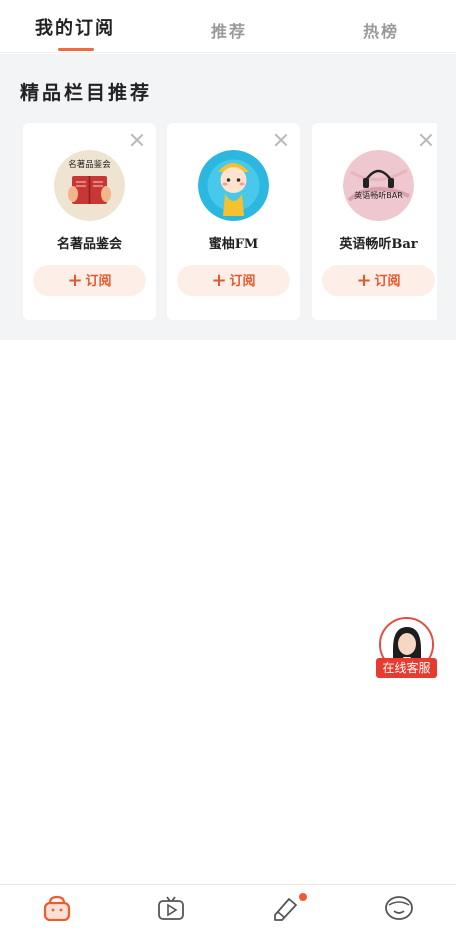 This screenshot has height=932, width=456. What do you see at coordinates (406, 668) in the screenshot?
I see `online-service-label: 在线客服` at bounding box center [406, 668].